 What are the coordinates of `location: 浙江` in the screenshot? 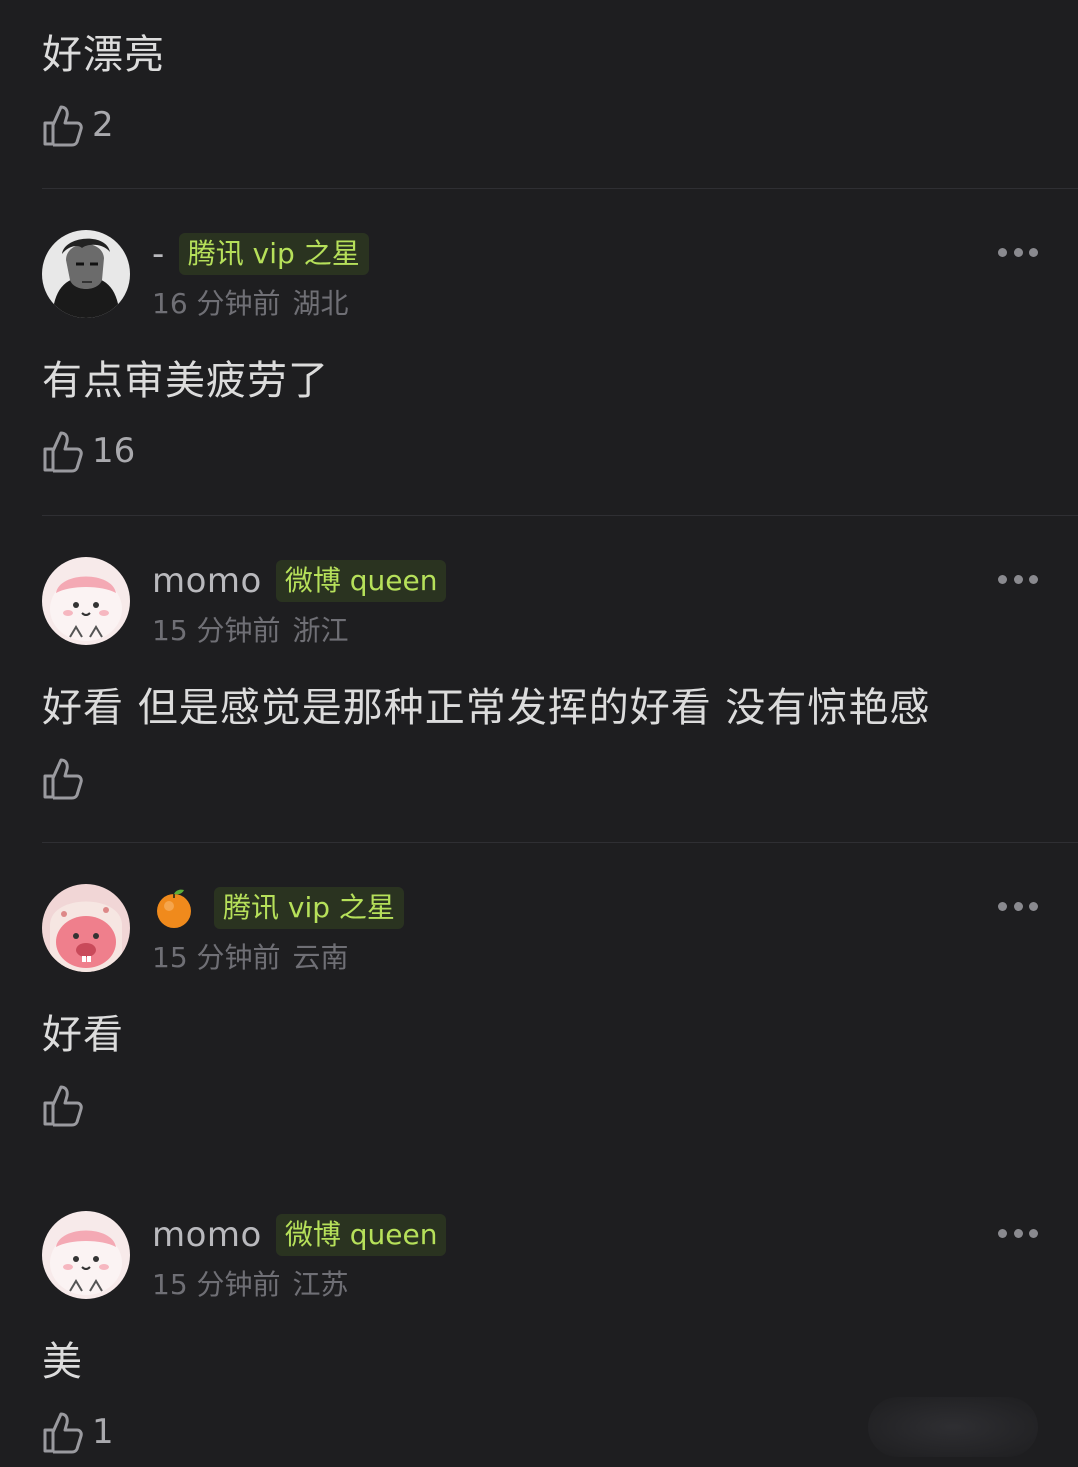 It's located at (320, 630).